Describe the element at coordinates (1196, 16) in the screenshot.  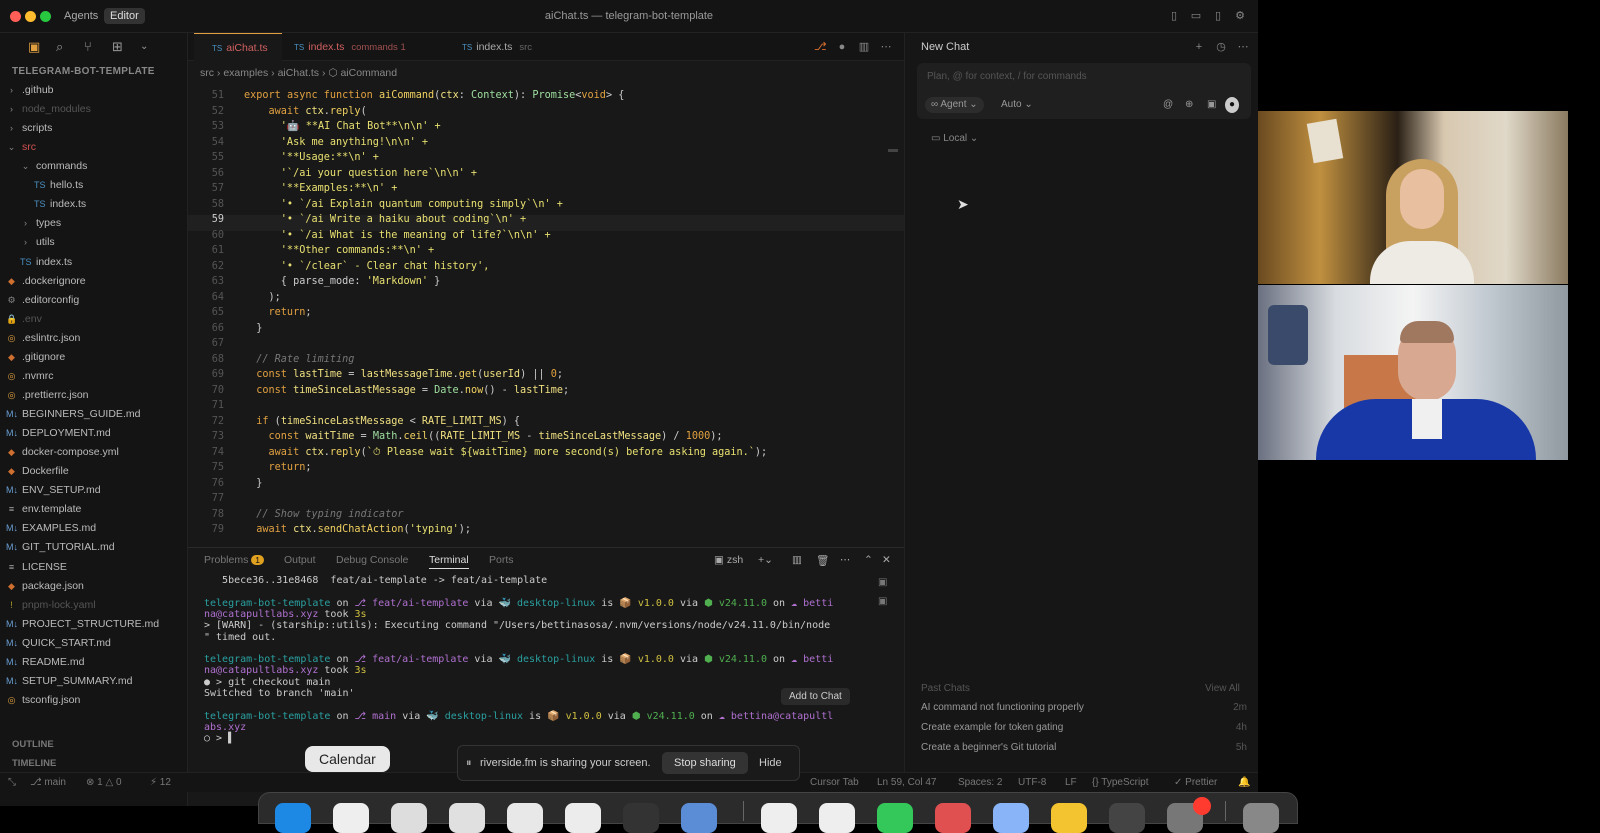
I see `toggle-panel-icon: ▭` at that location.